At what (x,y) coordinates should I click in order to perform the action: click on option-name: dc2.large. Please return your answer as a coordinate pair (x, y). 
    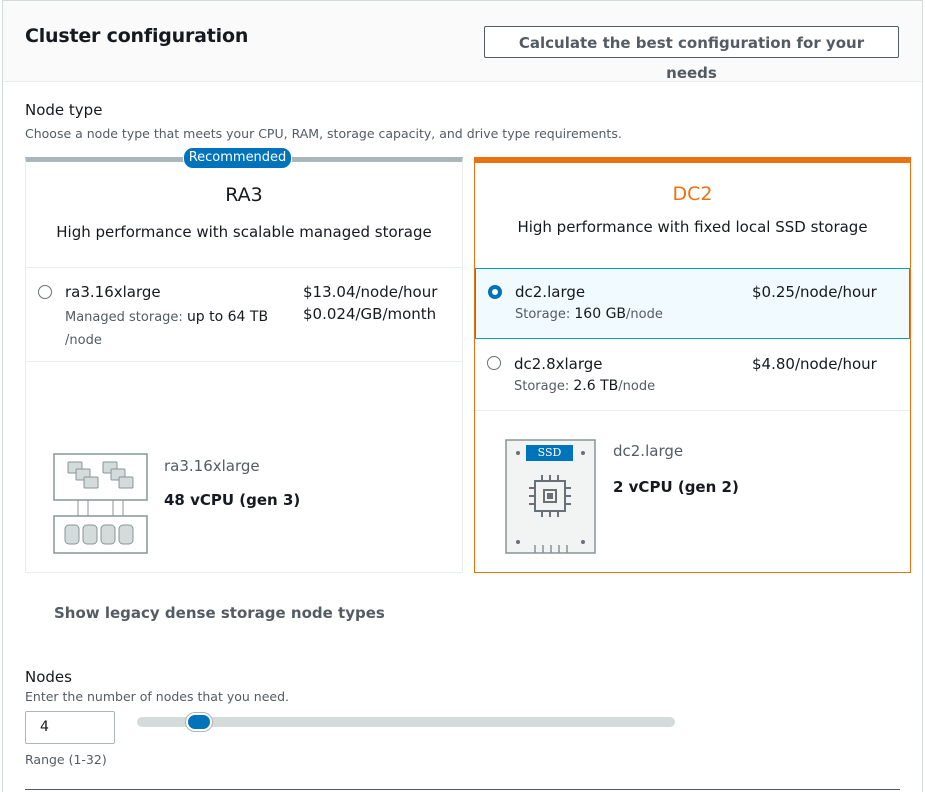
    Looking at the image, I should click on (550, 292).